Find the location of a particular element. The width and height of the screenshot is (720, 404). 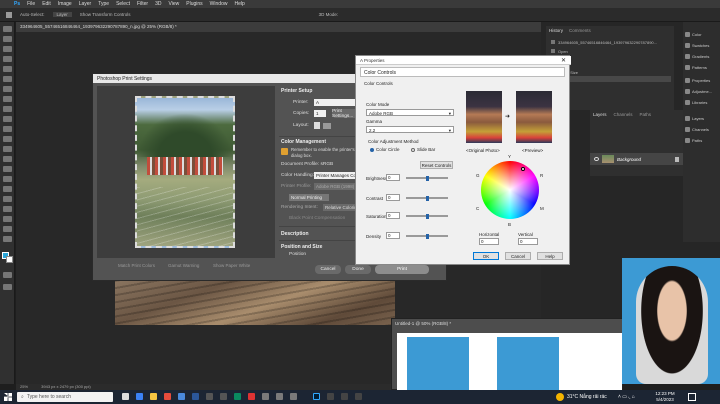

tab-history: History is located at coordinates (556, 30).